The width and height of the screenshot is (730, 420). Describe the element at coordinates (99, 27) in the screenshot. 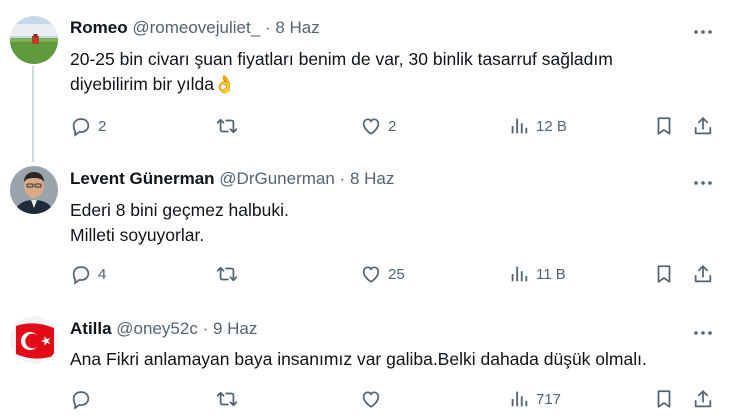

I see `display-name: Romeo` at that location.